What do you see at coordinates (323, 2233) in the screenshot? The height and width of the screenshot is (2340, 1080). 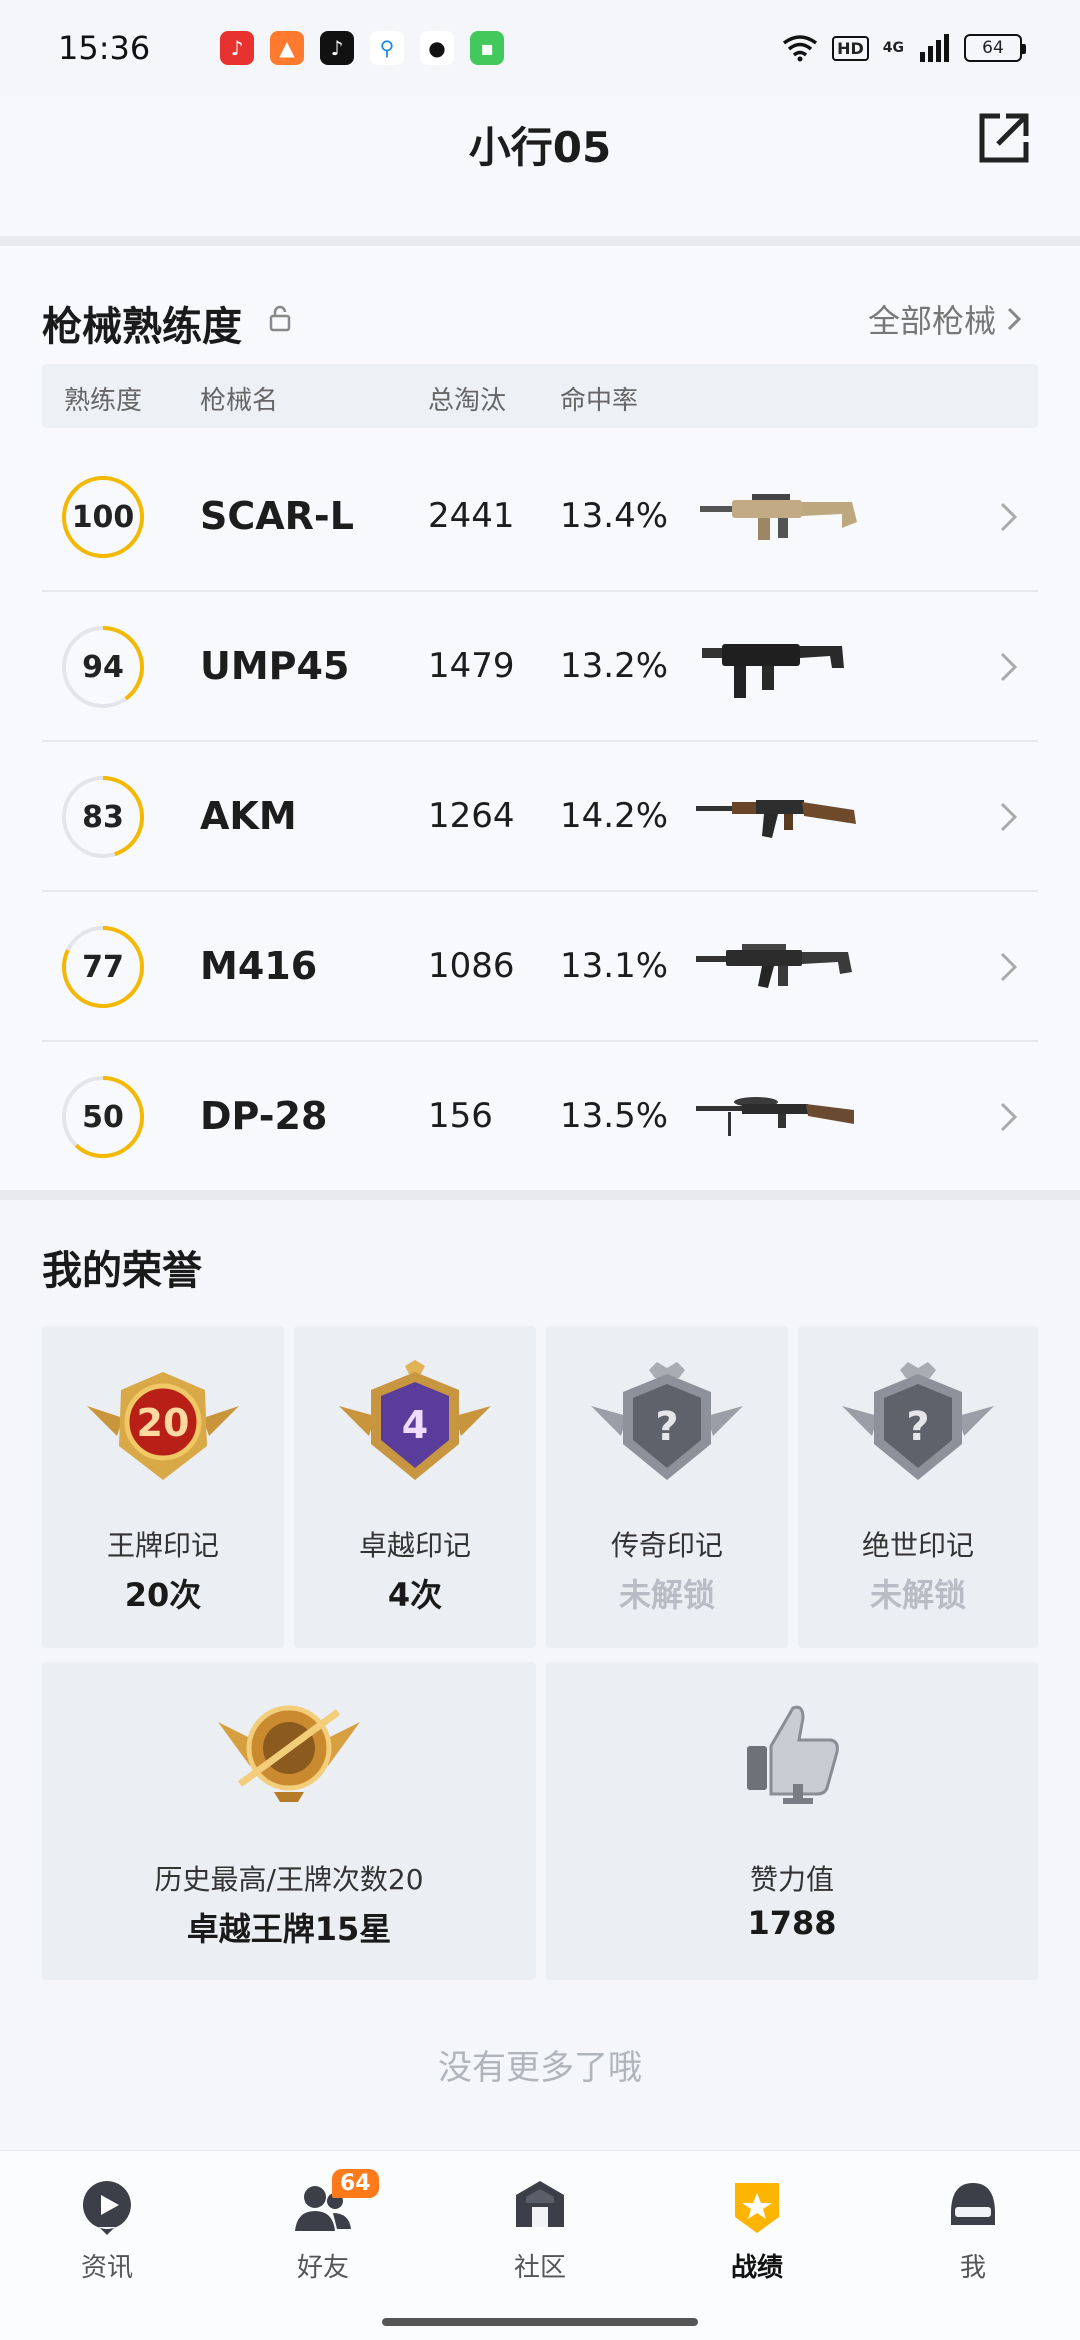 I see `nav-friends: 64 好友` at bounding box center [323, 2233].